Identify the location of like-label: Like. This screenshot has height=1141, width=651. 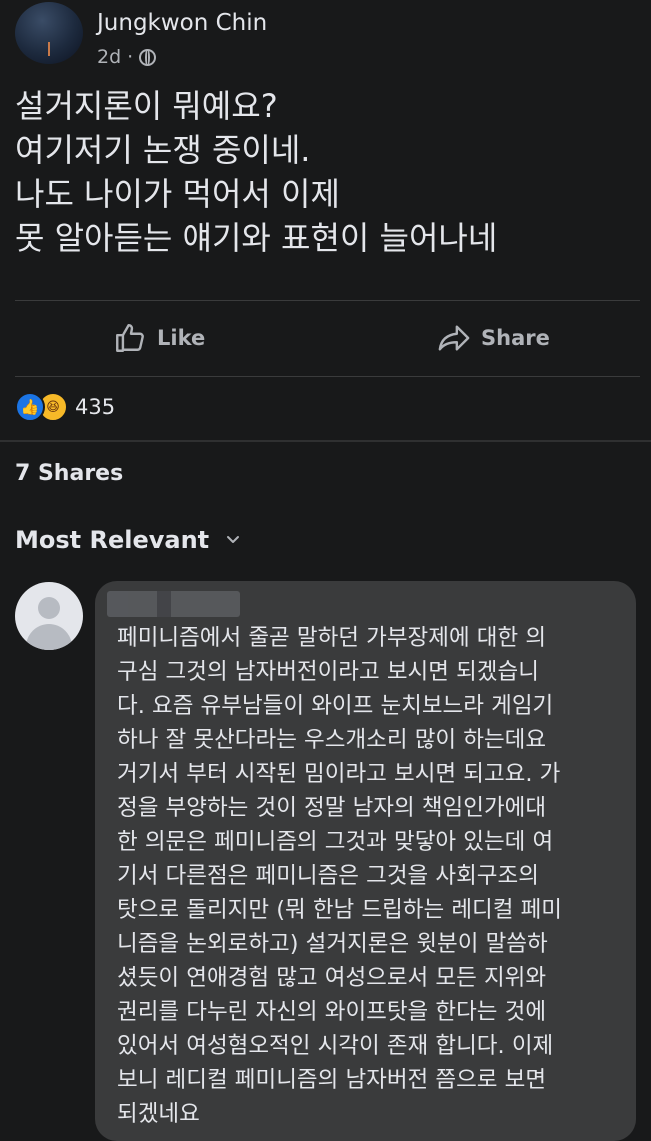
(181, 338).